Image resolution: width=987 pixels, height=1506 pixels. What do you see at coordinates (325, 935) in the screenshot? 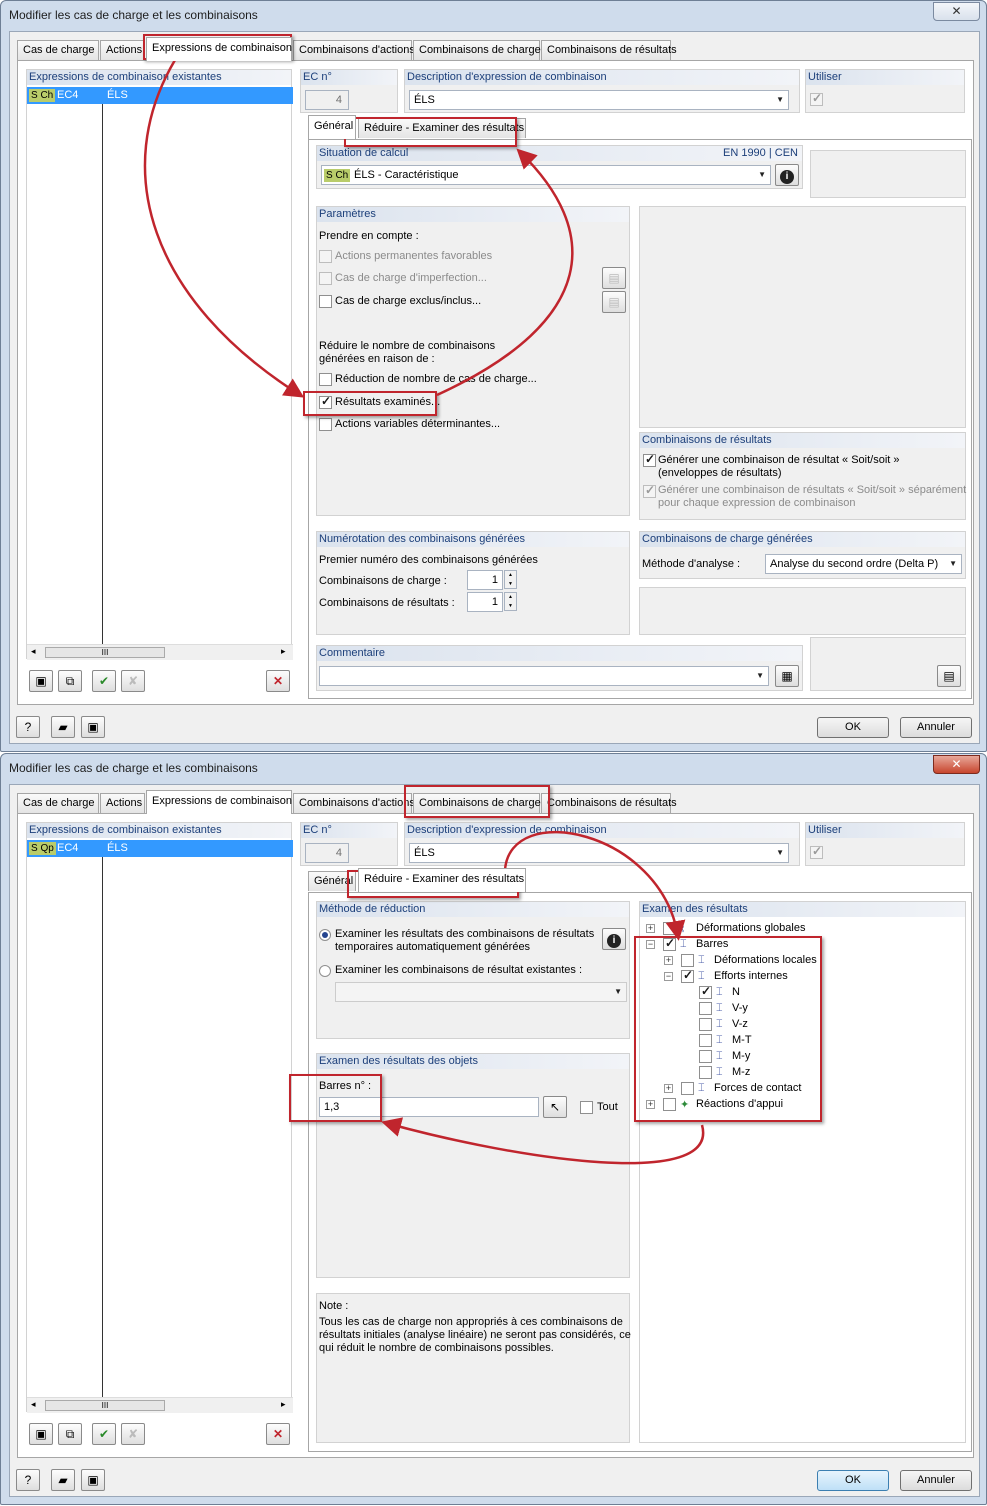
I see `auto-temp-radio` at bounding box center [325, 935].